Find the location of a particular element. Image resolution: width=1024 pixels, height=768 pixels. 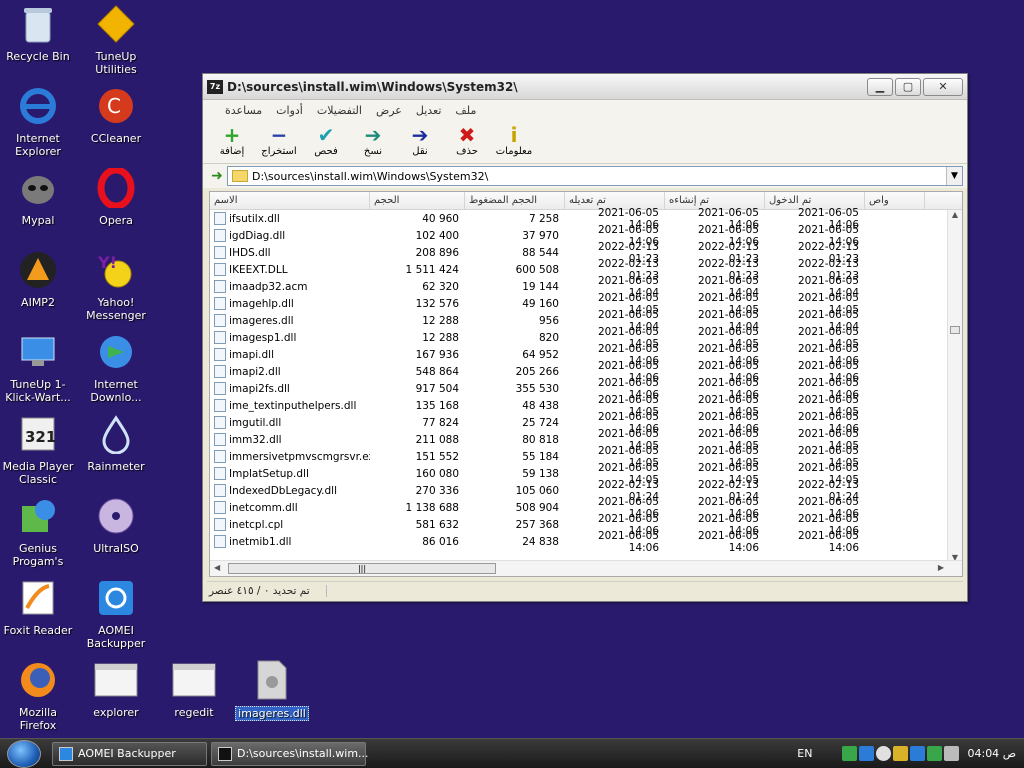

desktop-icon-aimp2: AIMP2 is located at coordinates (38, 278).